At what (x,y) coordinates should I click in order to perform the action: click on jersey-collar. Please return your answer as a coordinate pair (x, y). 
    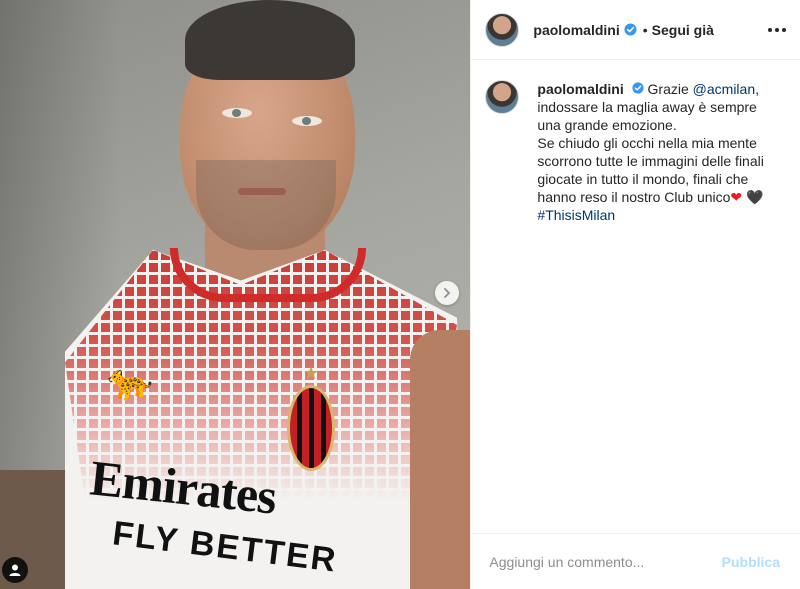
    Looking at the image, I should click on (268, 275).